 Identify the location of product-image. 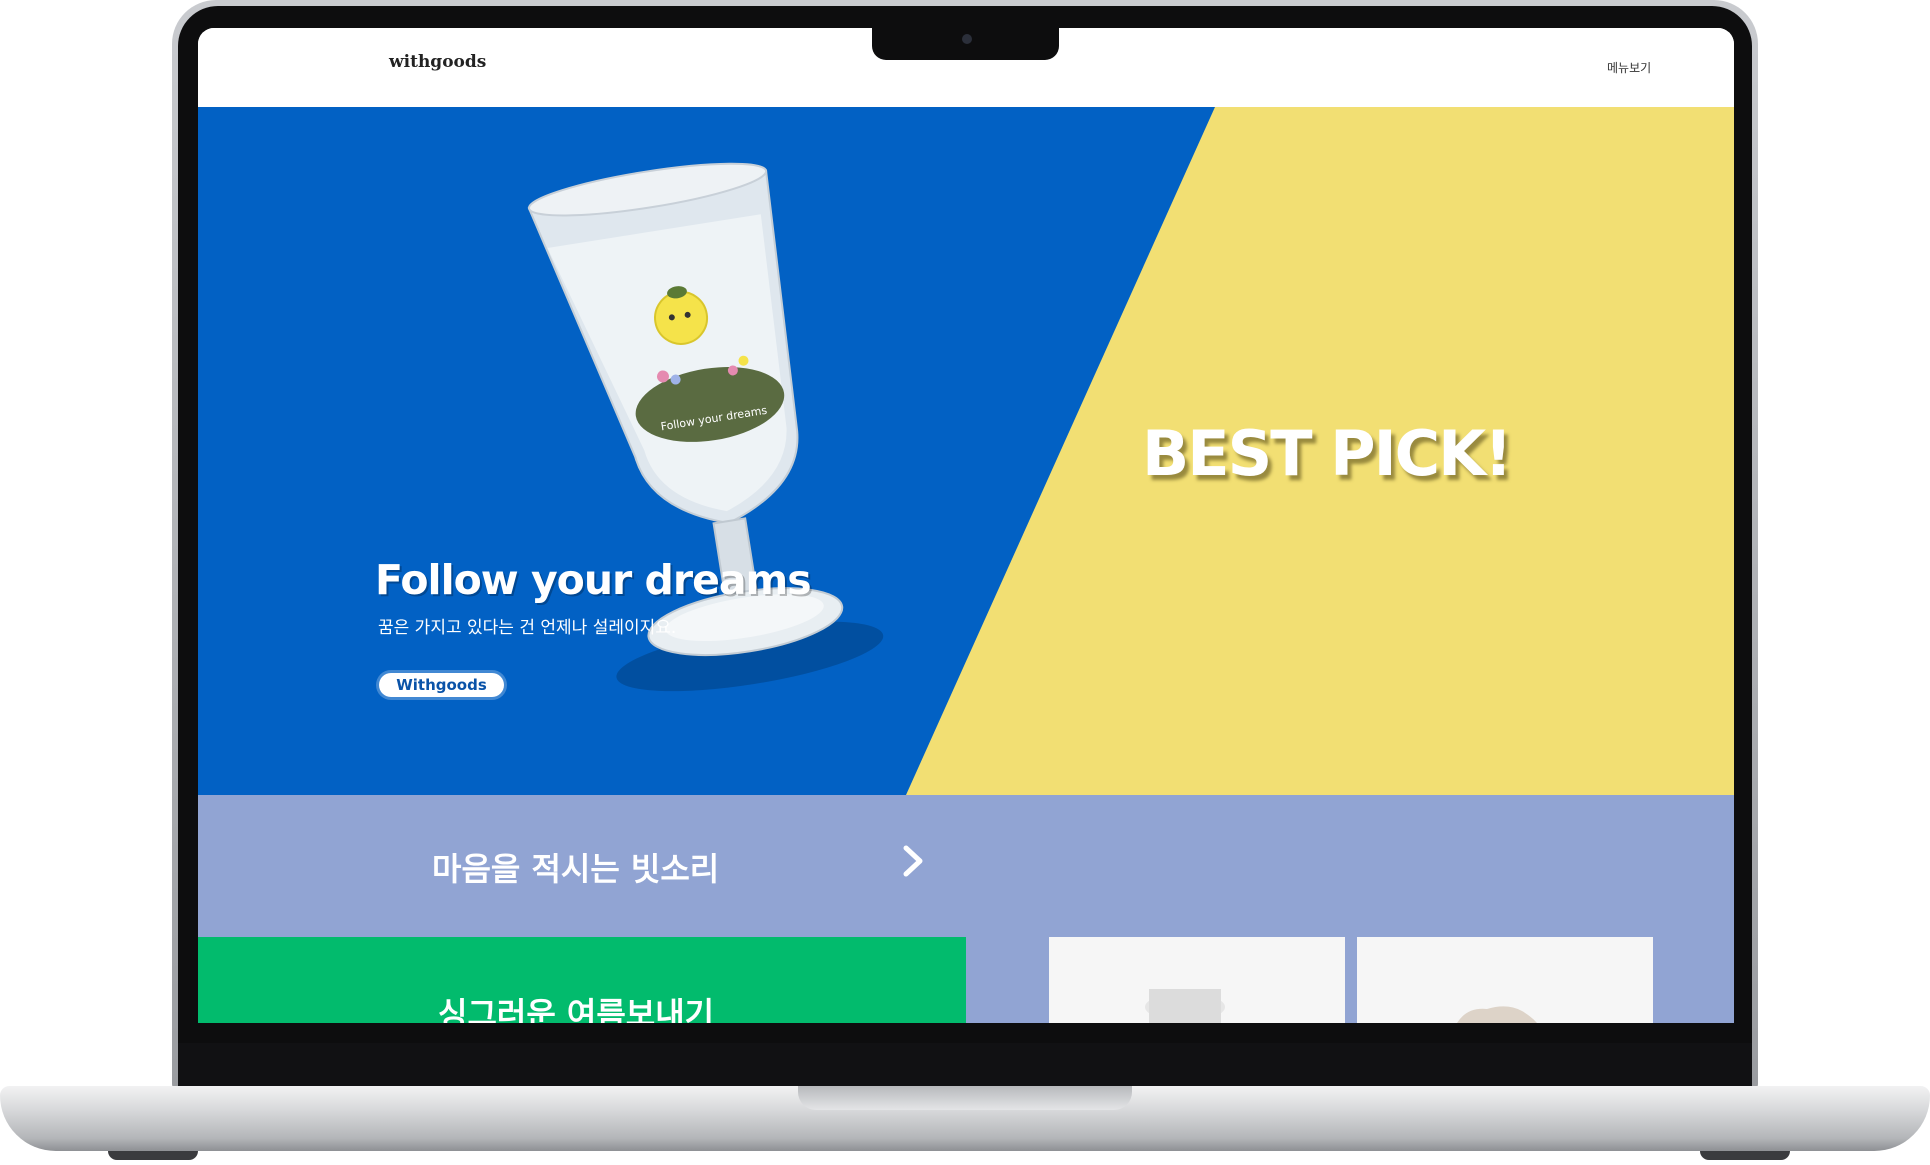
(1497, 1014).